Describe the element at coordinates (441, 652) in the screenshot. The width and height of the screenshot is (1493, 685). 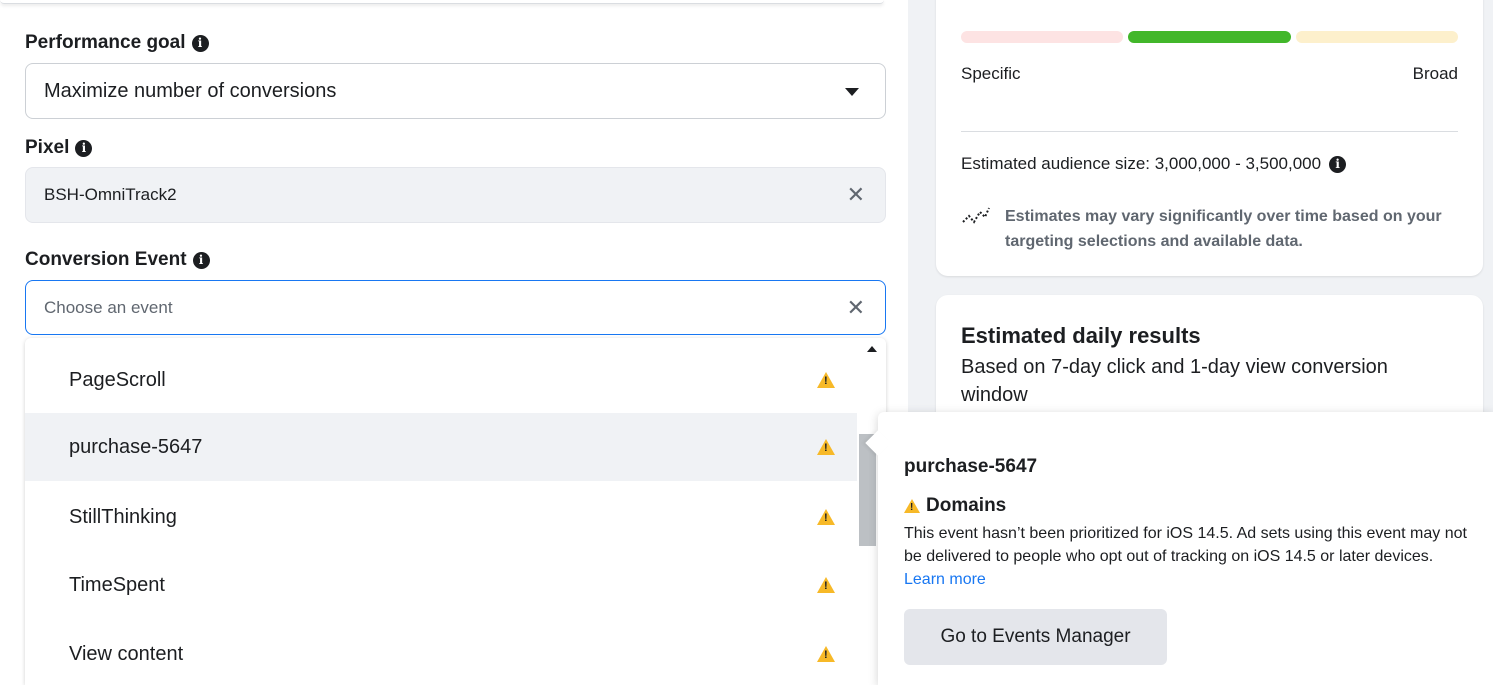
I see `dropdown-option: View content` at that location.